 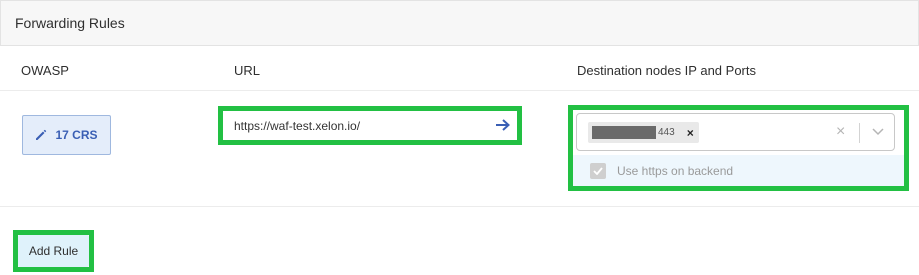 What do you see at coordinates (878, 132) in the screenshot?
I see `chevron-down-icon` at bounding box center [878, 132].